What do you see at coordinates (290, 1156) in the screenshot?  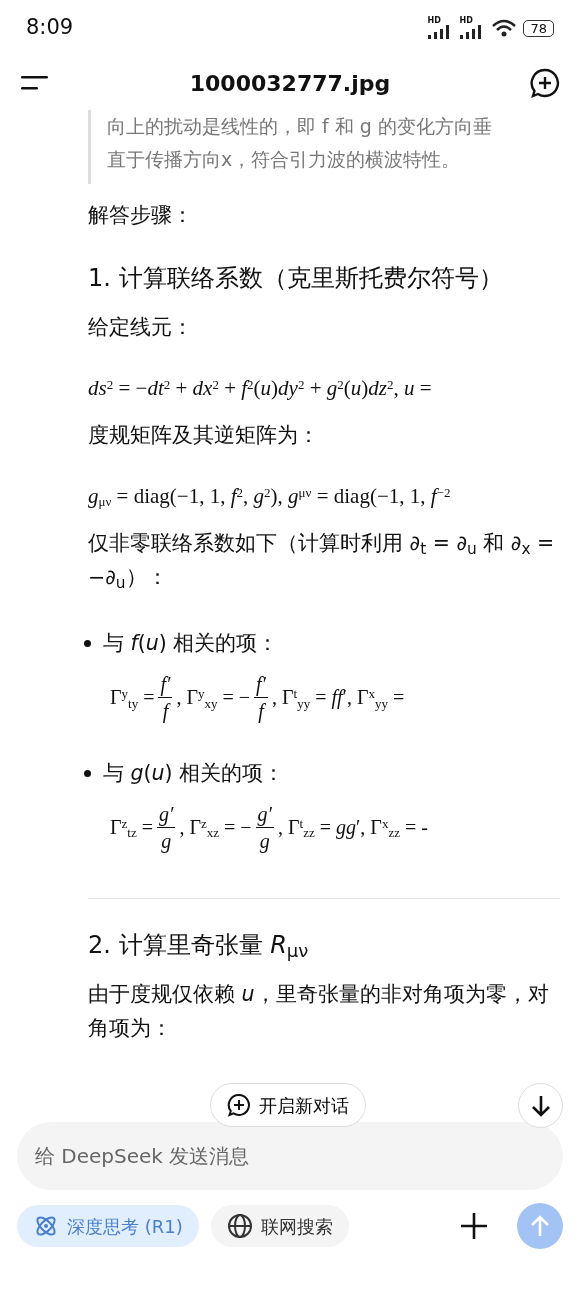 I see `message-input: 给 DeepSeek 发送消息` at bounding box center [290, 1156].